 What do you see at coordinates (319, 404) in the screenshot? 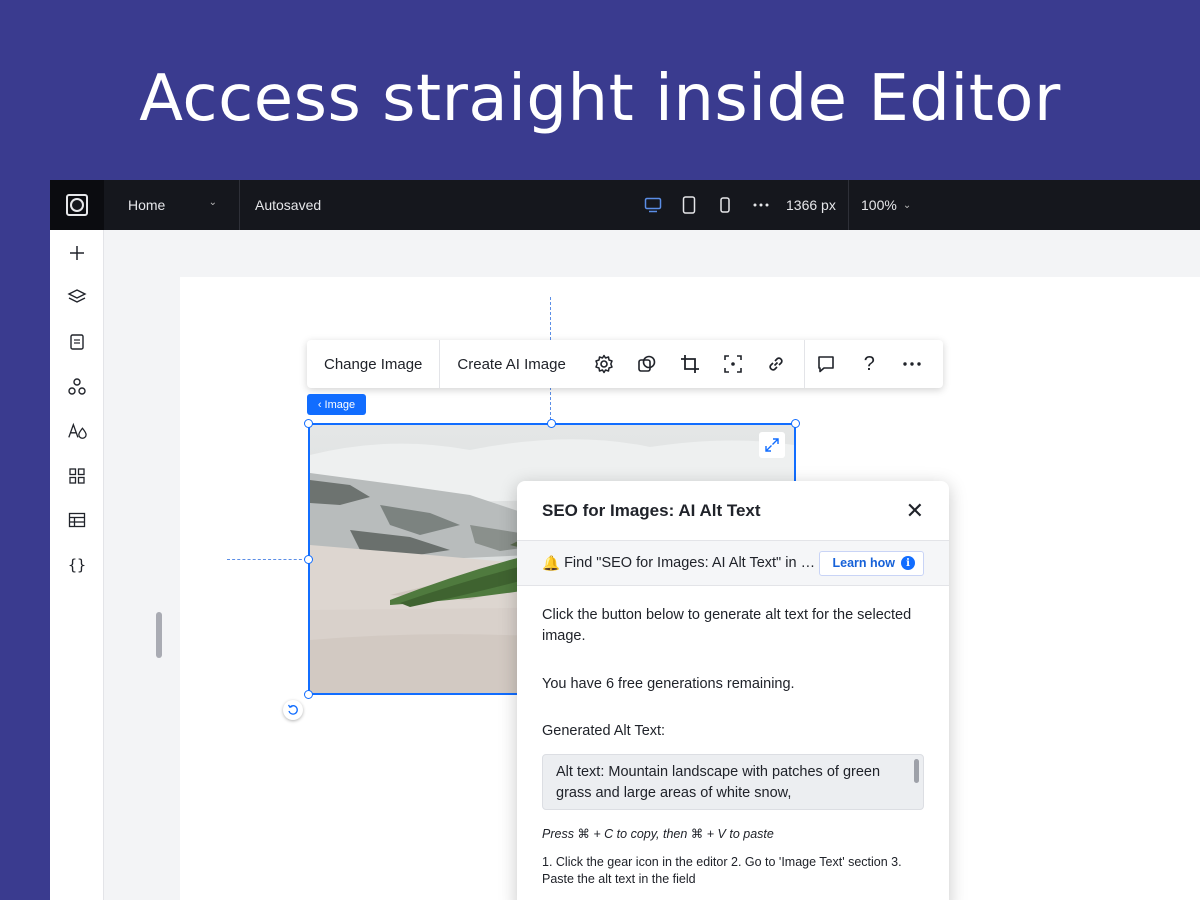
I see `chevron-left-icon: ‹` at bounding box center [319, 404].